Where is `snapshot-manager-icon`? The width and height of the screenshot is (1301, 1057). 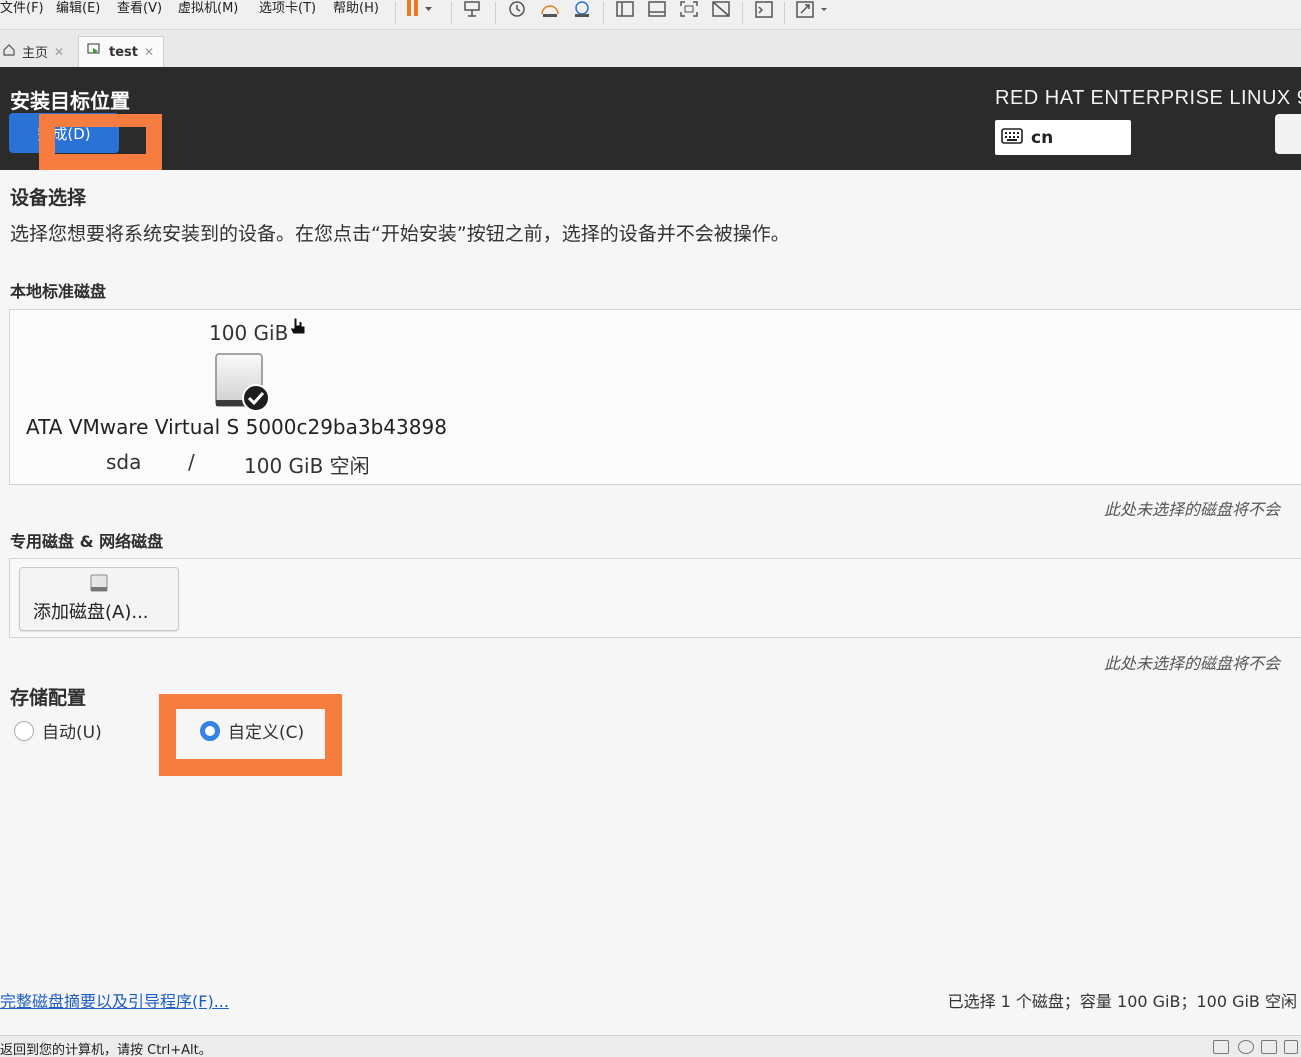 snapshot-manager-icon is located at coordinates (582, 10).